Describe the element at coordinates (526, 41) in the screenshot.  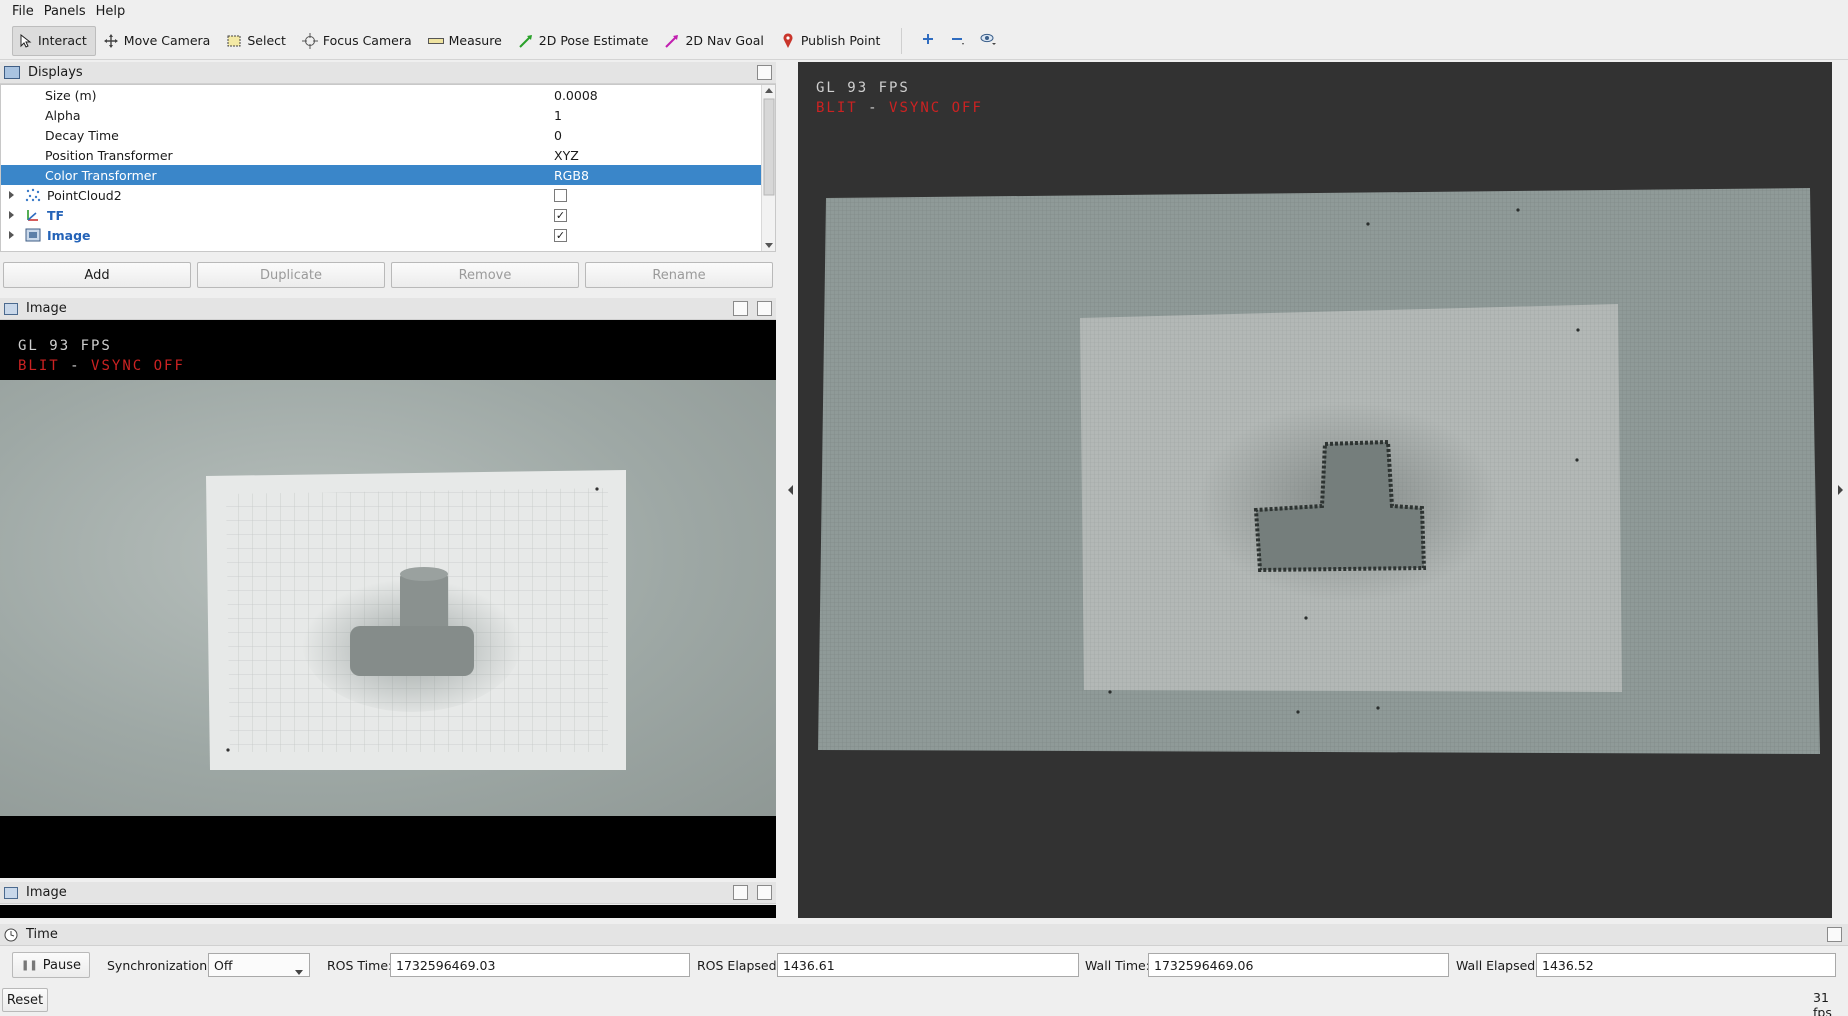
I see `green-arrow-icon` at that location.